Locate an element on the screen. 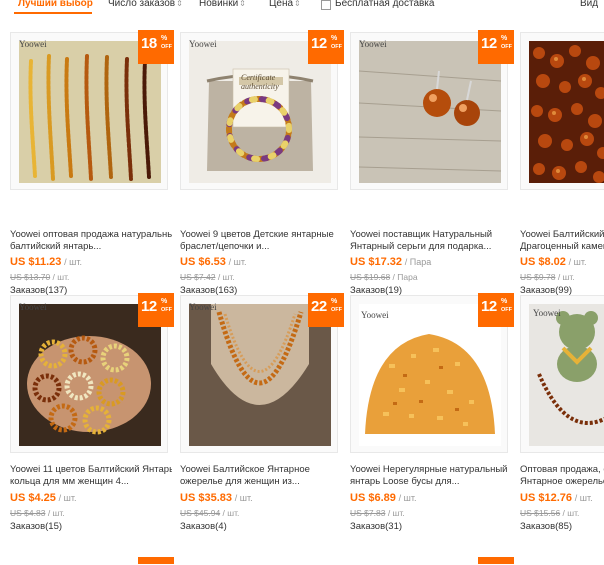  active-sort-indicator is located at coordinates (53, 13).